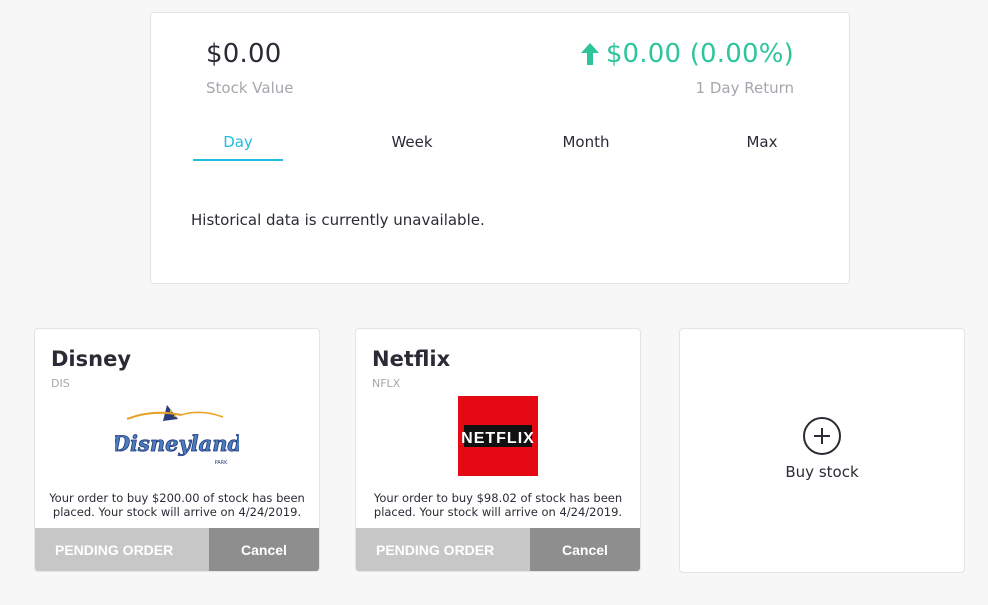 Image resolution: width=988 pixels, height=605 pixels. Describe the element at coordinates (411, 359) in the screenshot. I see `stock-name: Netflix` at that location.